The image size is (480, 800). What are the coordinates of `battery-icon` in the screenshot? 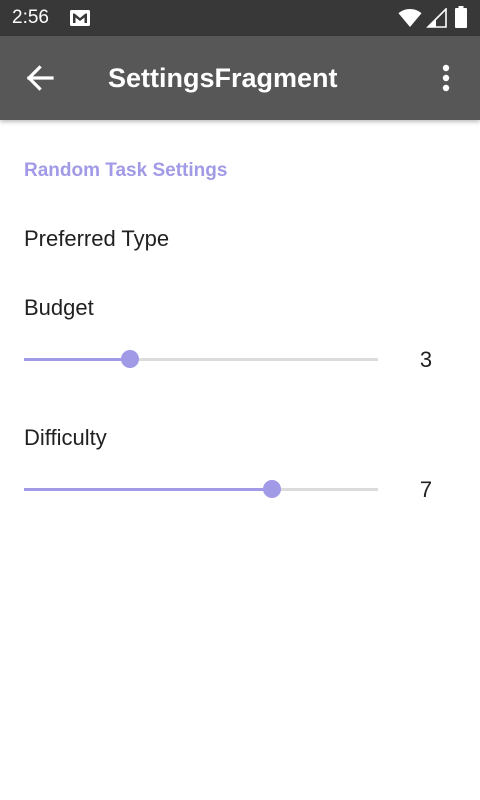 It's located at (461, 17).